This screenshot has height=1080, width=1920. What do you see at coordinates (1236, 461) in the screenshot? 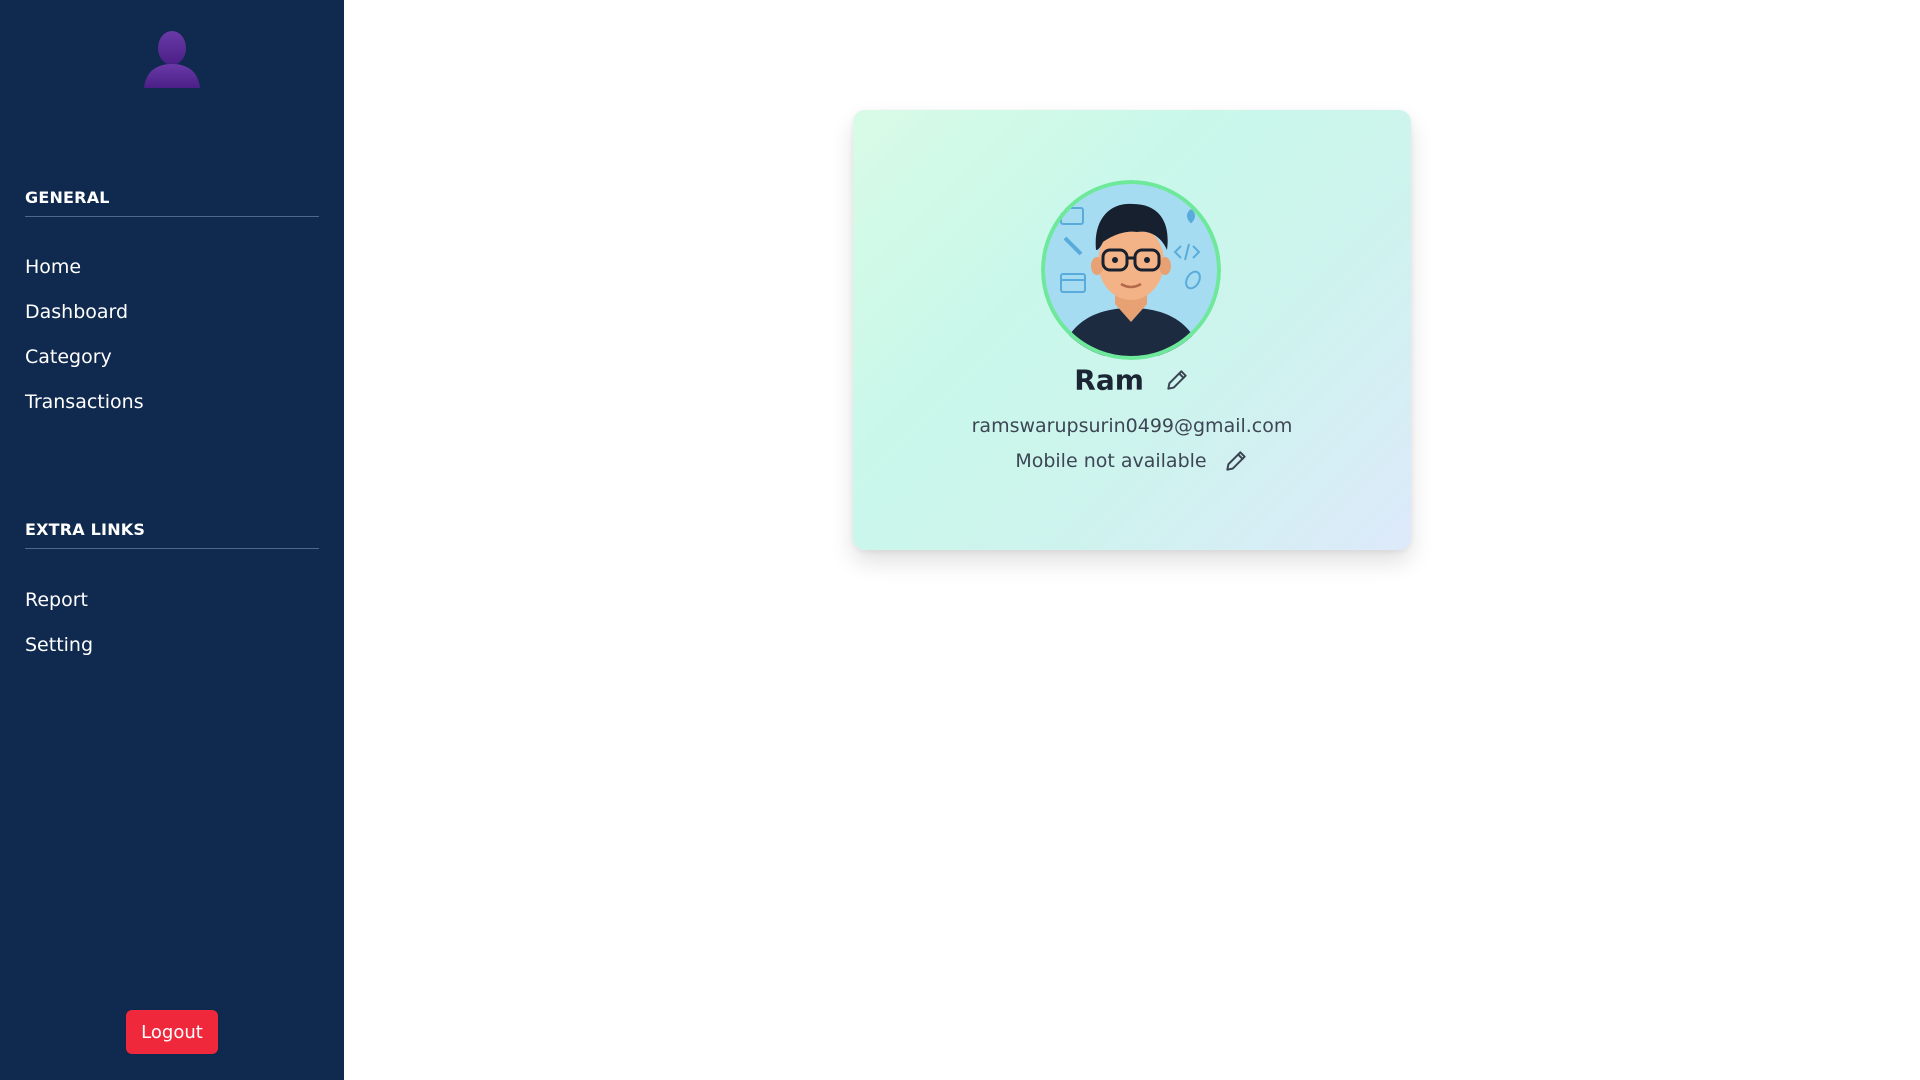
I see `edit-mobile-pencil-icon` at bounding box center [1236, 461].